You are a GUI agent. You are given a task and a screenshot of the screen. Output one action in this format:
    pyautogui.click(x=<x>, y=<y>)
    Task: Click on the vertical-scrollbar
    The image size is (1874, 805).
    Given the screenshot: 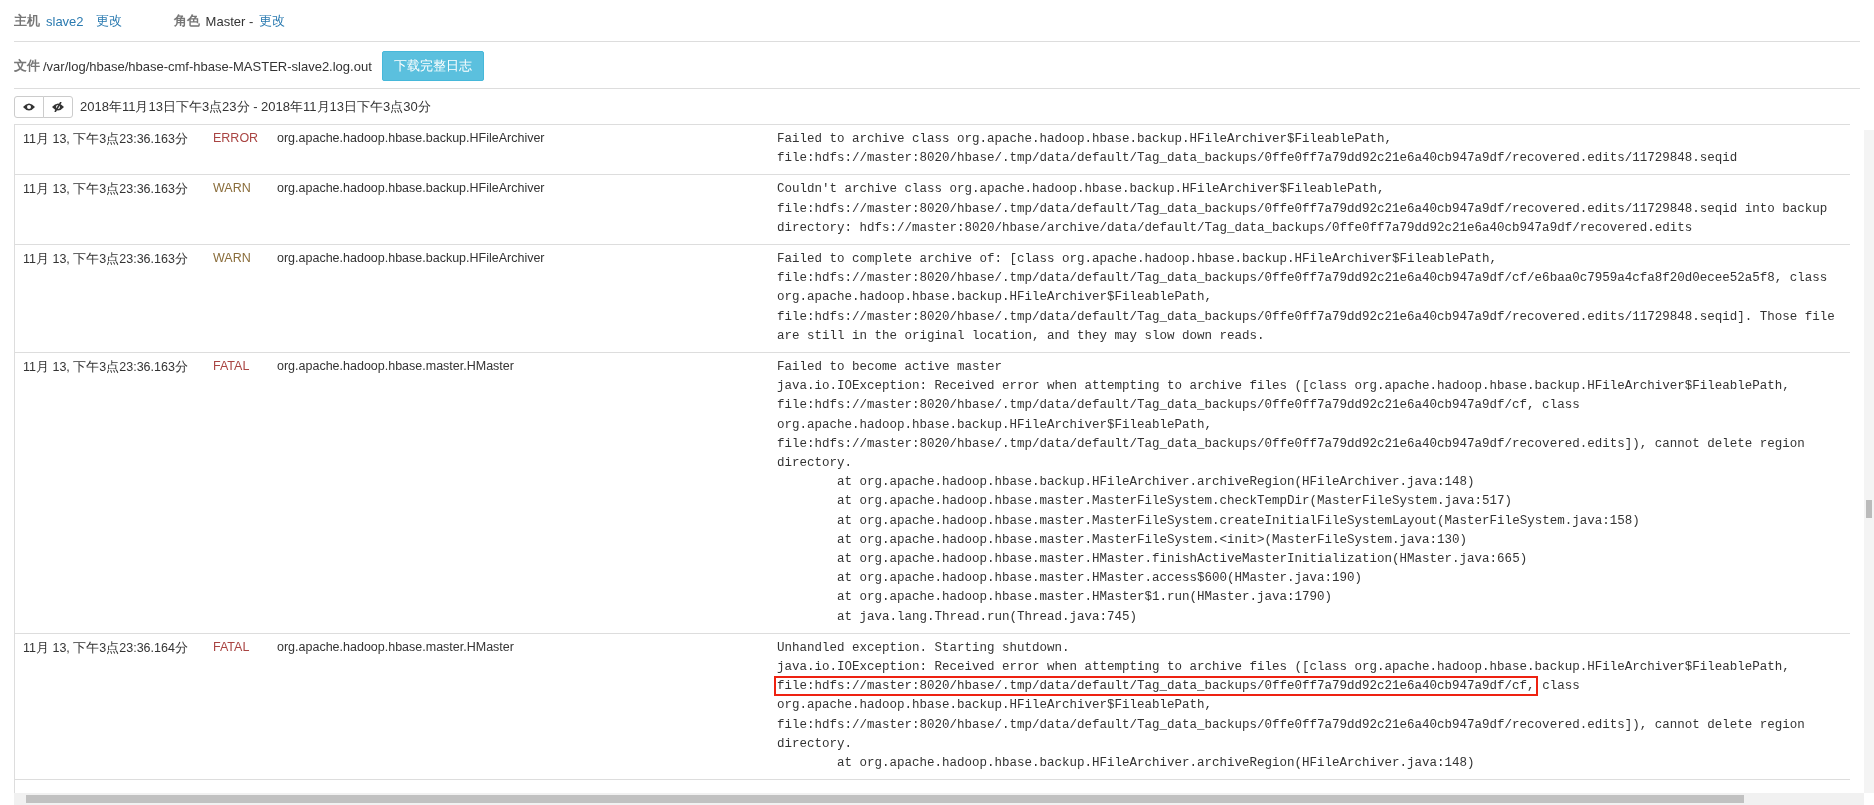 What is the action you would take?
    pyautogui.click(x=1869, y=461)
    